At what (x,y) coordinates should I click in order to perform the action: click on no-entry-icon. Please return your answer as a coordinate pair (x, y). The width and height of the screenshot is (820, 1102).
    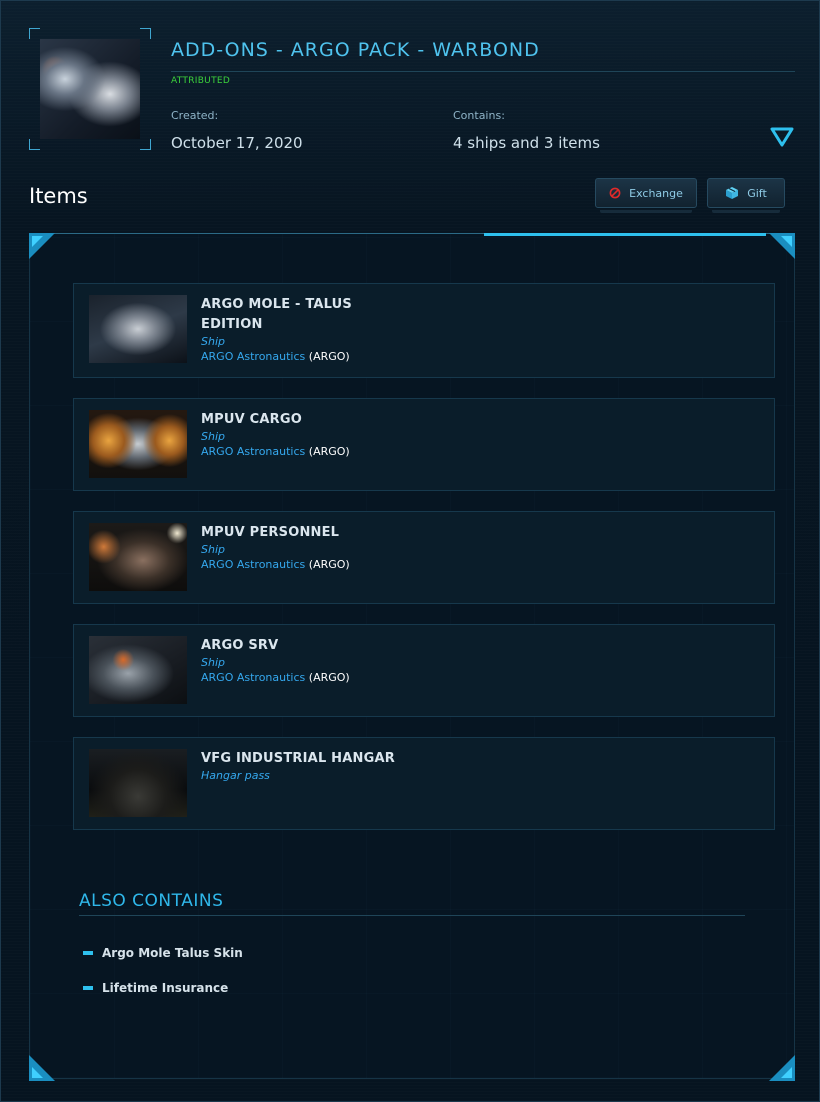
    Looking at the image, I should click on (615, 193).